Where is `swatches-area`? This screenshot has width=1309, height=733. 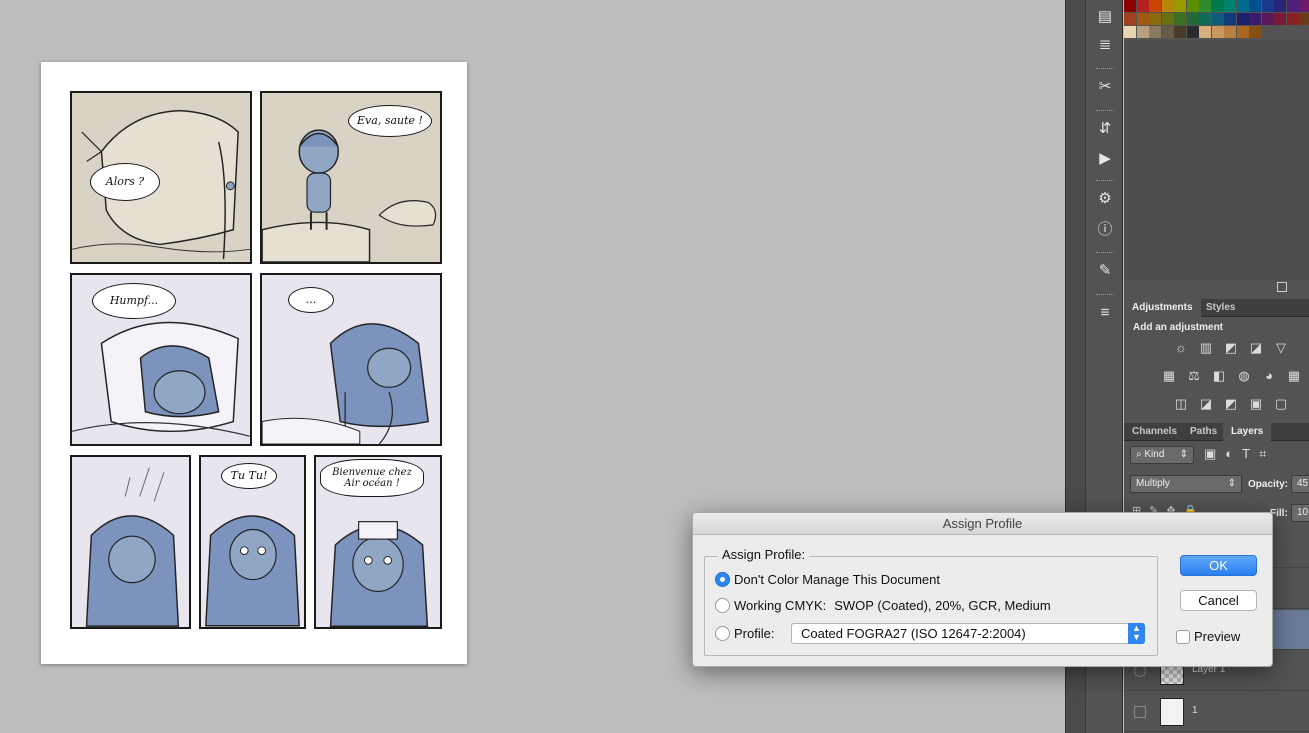 swatches-area is located at coordinates (1216, 166).